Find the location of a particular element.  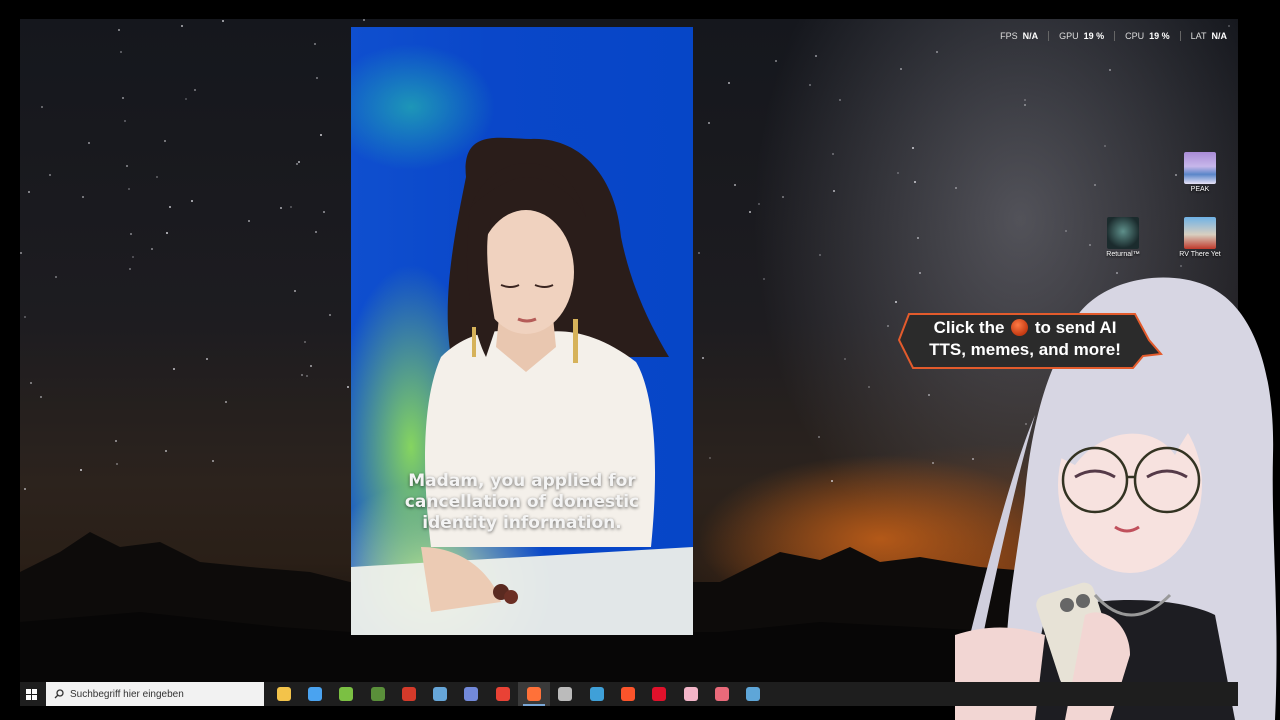

steam-2-icon is located at coordinates (753, 694).